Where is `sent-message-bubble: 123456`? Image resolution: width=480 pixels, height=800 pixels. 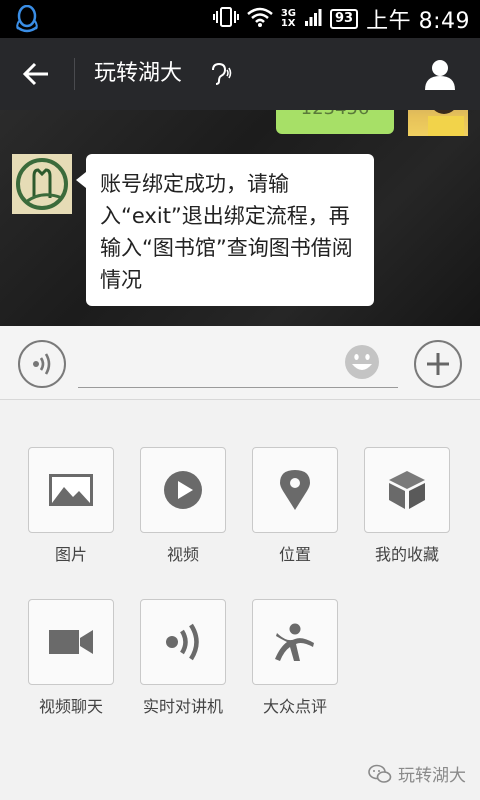 sent-message-bubble: 123456 is located at coordinates (335, 122).